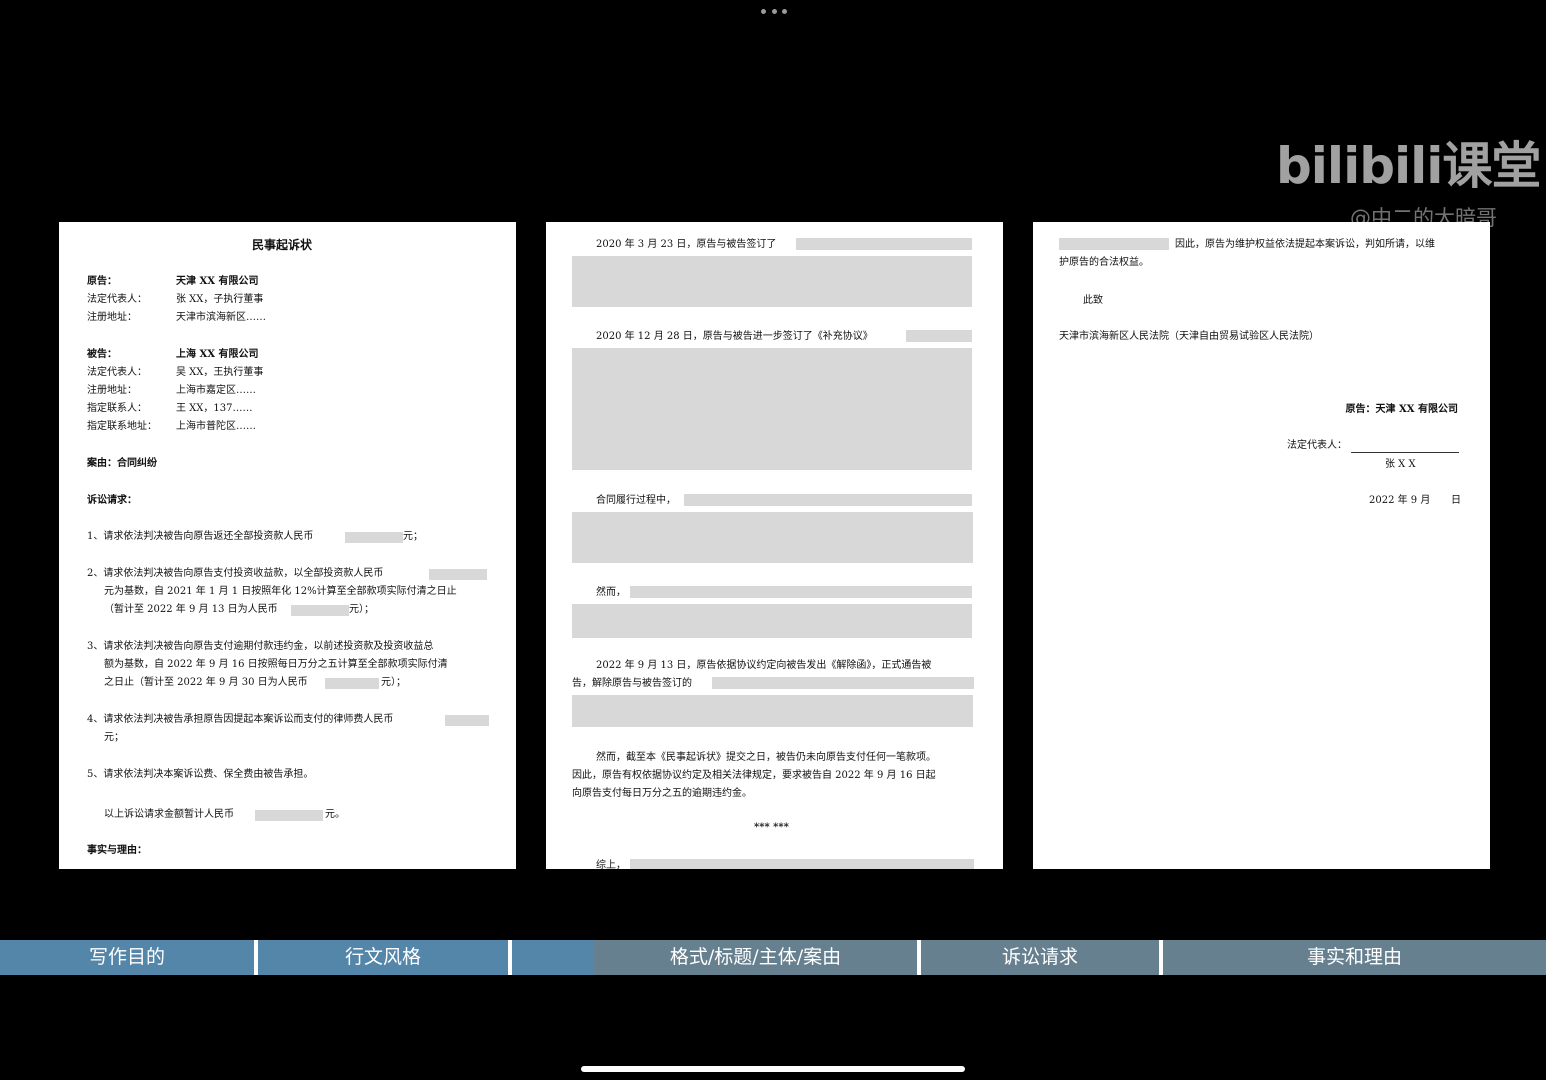 This screenshot has width=1546, height=1080. Describe the element at coordinates (1093, 300) in the screenshot. I see `salutation: 此致` at that location.